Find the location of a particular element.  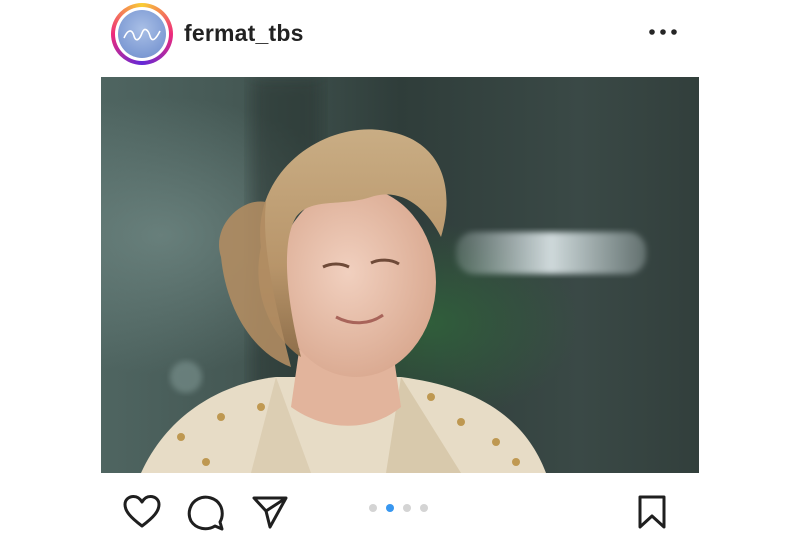

avatar-image is located at coordinates (142, 34).